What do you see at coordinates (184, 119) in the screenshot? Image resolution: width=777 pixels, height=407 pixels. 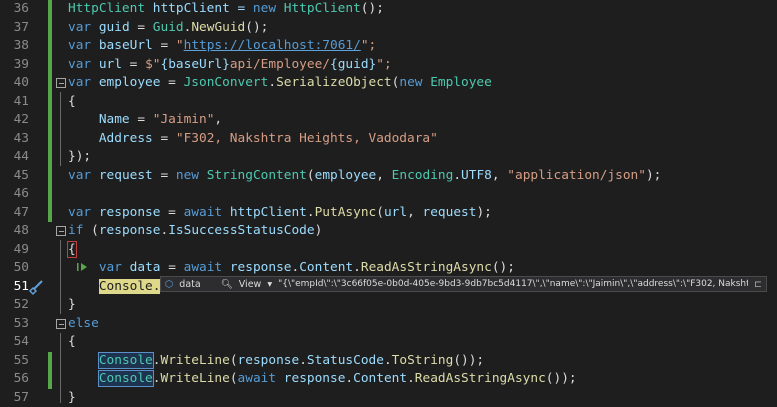 I see `code-token: "Jaimin"` at bounding box center [184, 119].